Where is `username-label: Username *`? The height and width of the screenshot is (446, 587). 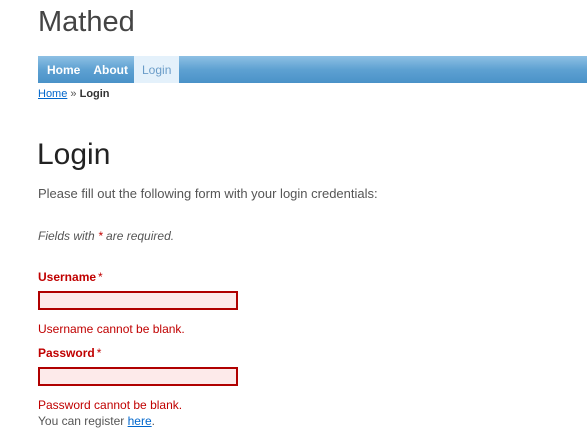 username-label: Username * is located at coordinates (70, 277).